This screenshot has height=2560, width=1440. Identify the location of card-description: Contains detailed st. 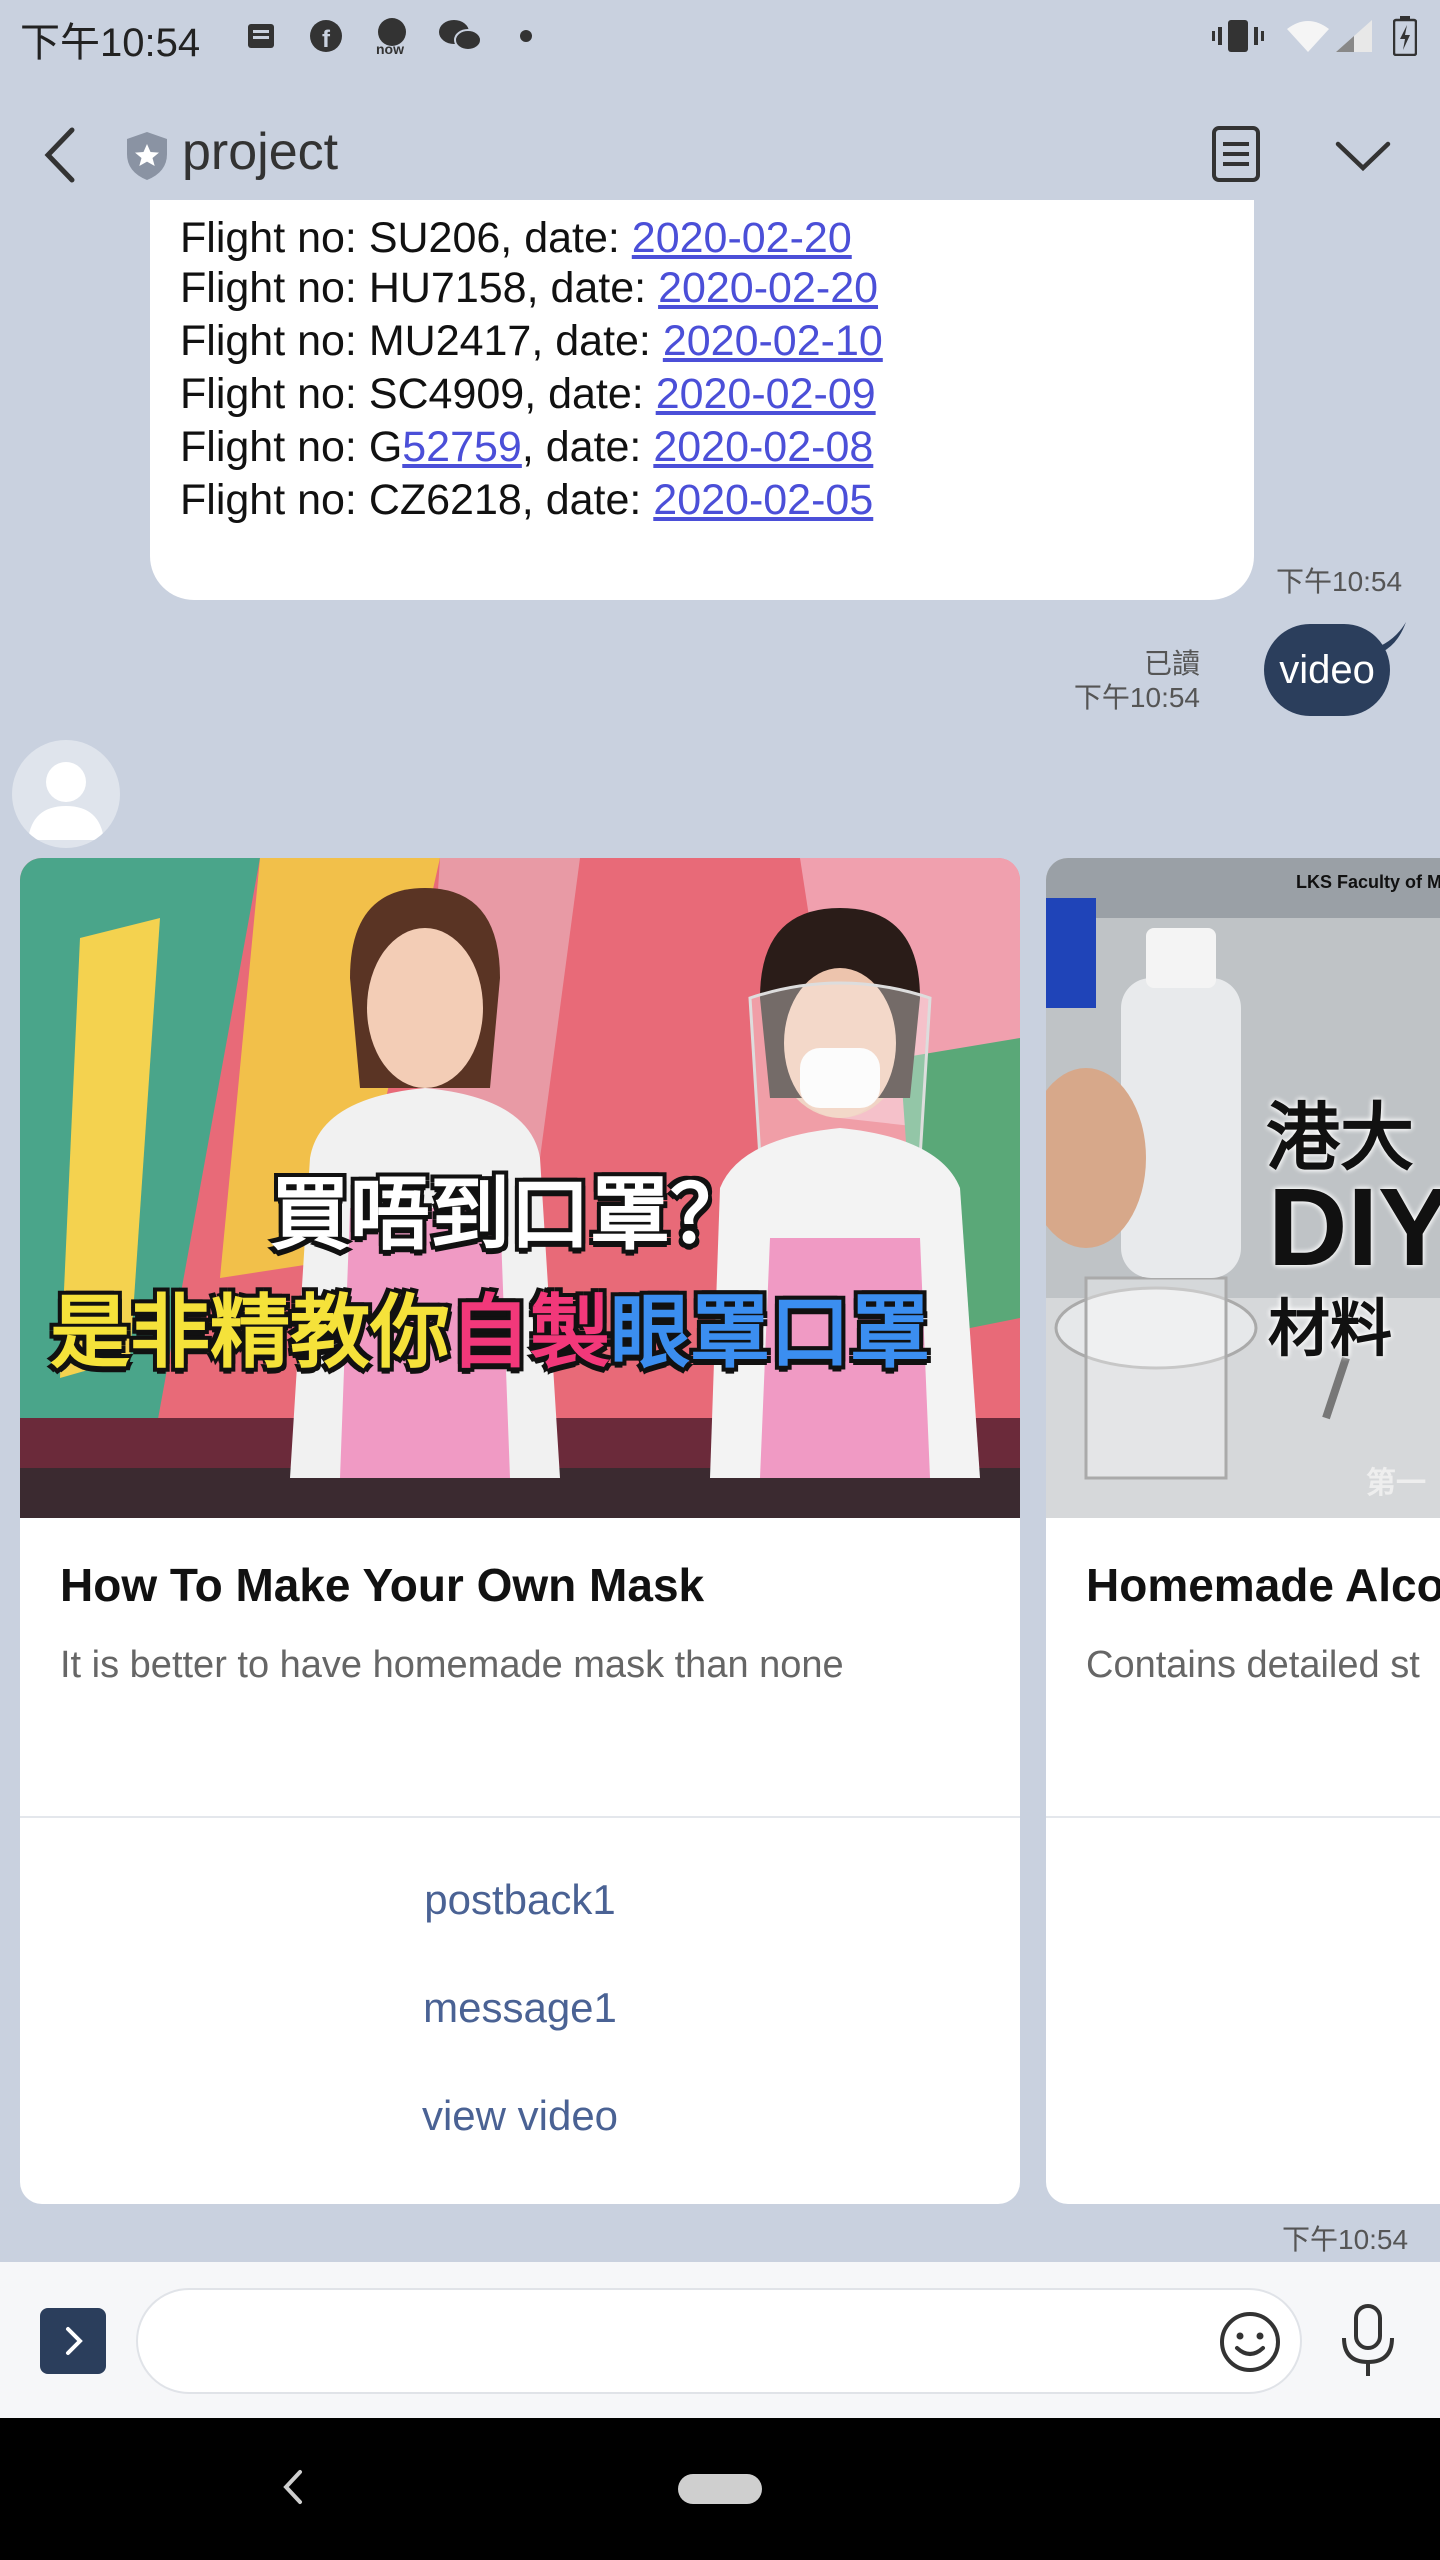
(1253, 1665).